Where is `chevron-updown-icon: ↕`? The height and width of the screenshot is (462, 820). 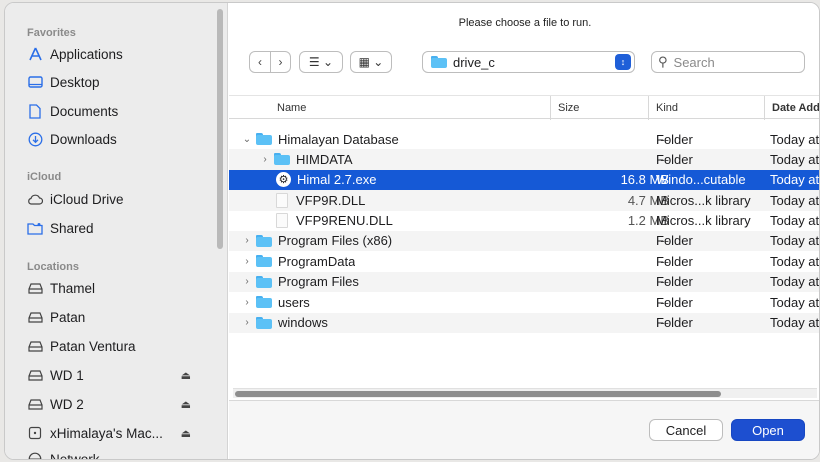 chevron-updown-icon: ↕ is located at coordinates (623, 62).